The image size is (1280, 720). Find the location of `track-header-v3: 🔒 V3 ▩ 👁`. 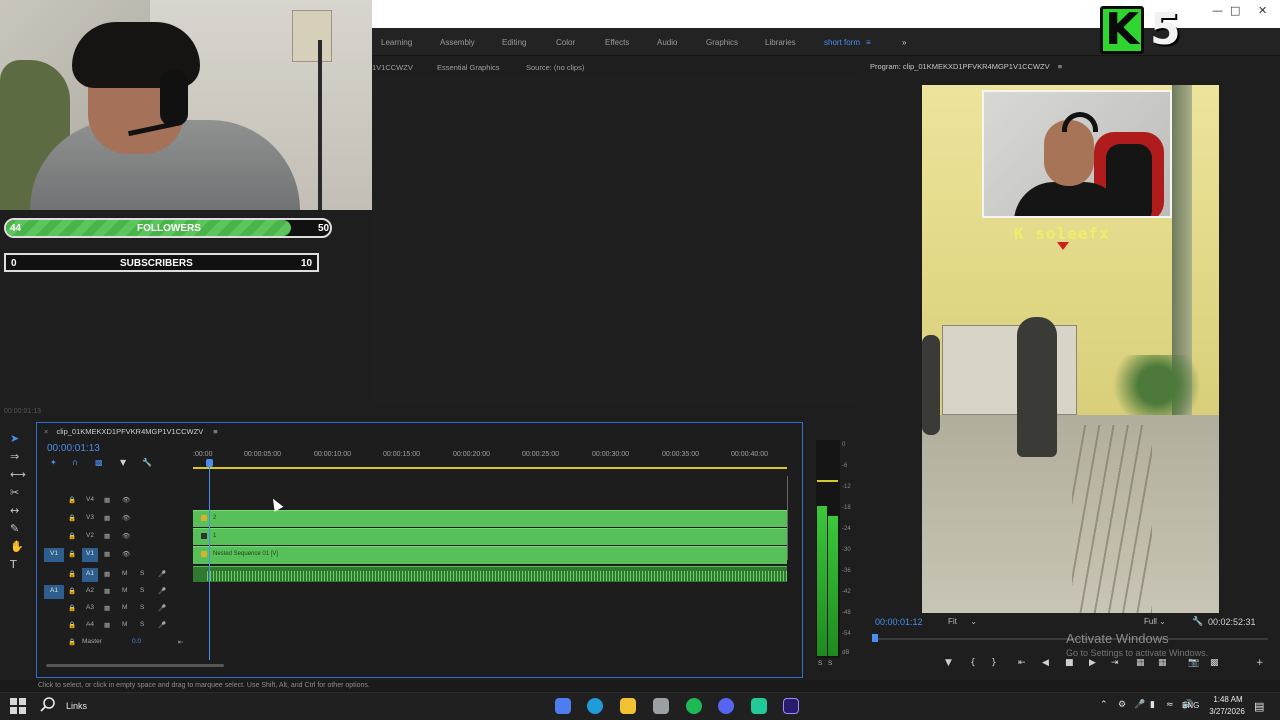

track-header-v3: 🔒 V3 ▩ 👁 is located at coordinates (115, 519).